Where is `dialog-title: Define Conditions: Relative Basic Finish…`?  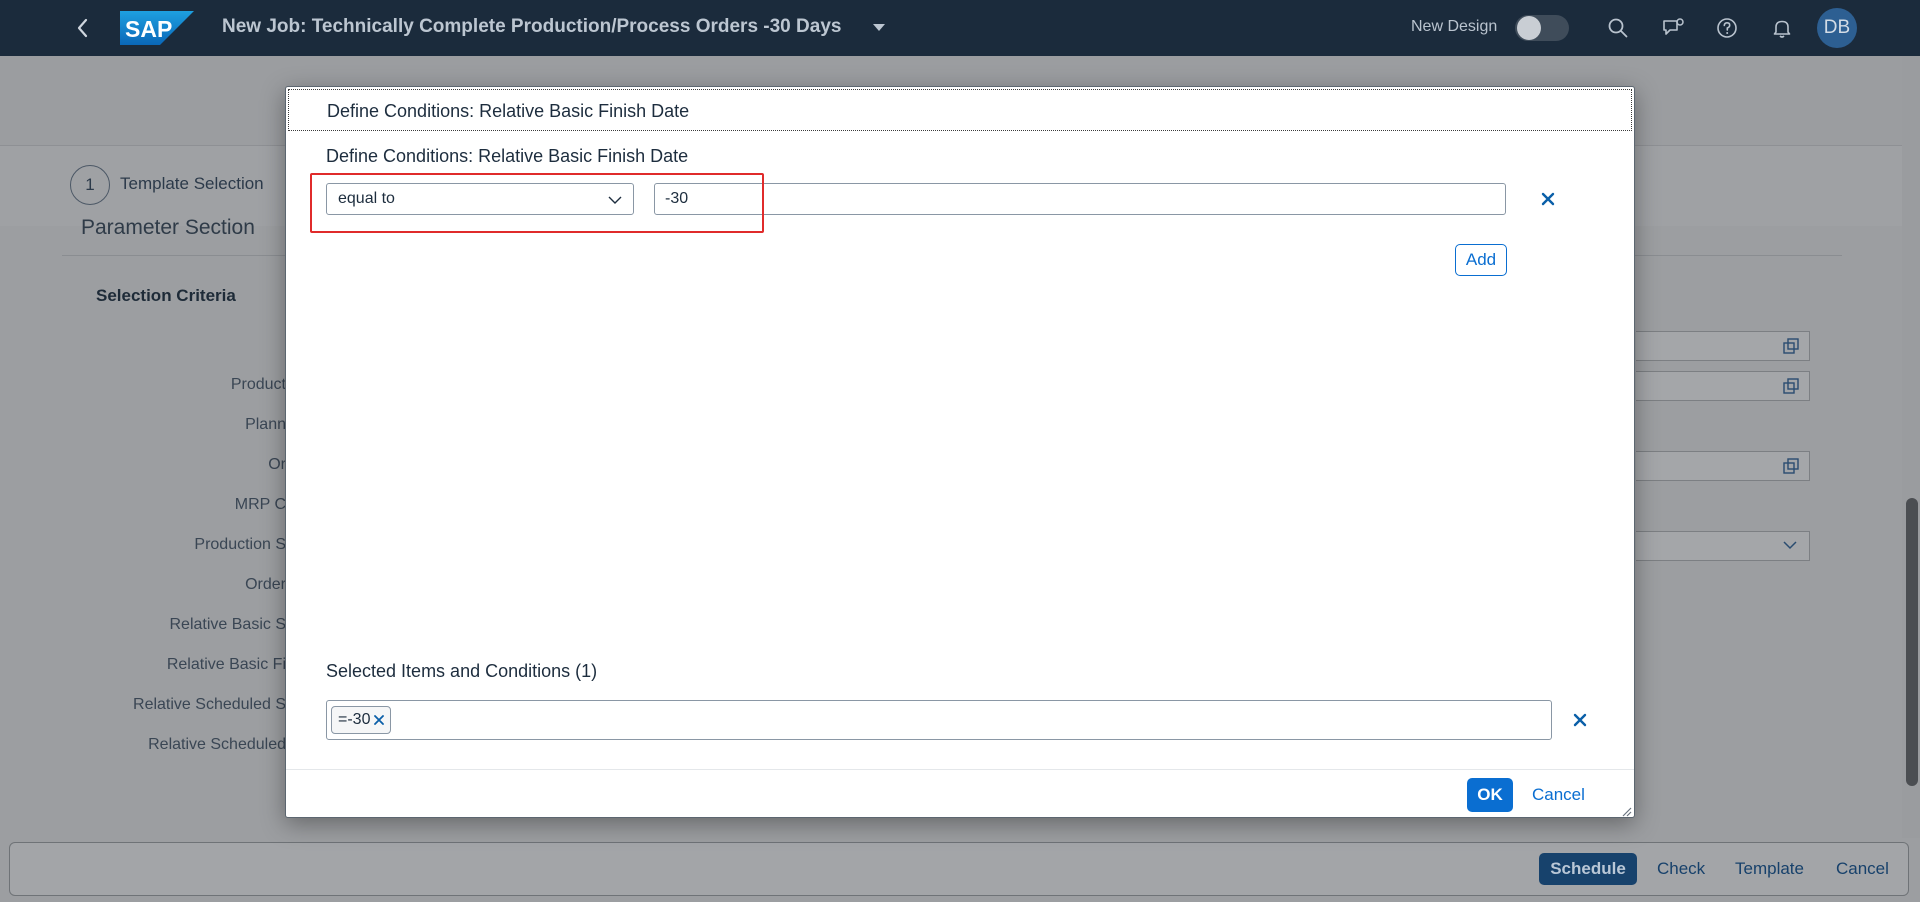
dialog-title: Define Conditions: Relative Basic Finish… is located at coordinates (508, 111).